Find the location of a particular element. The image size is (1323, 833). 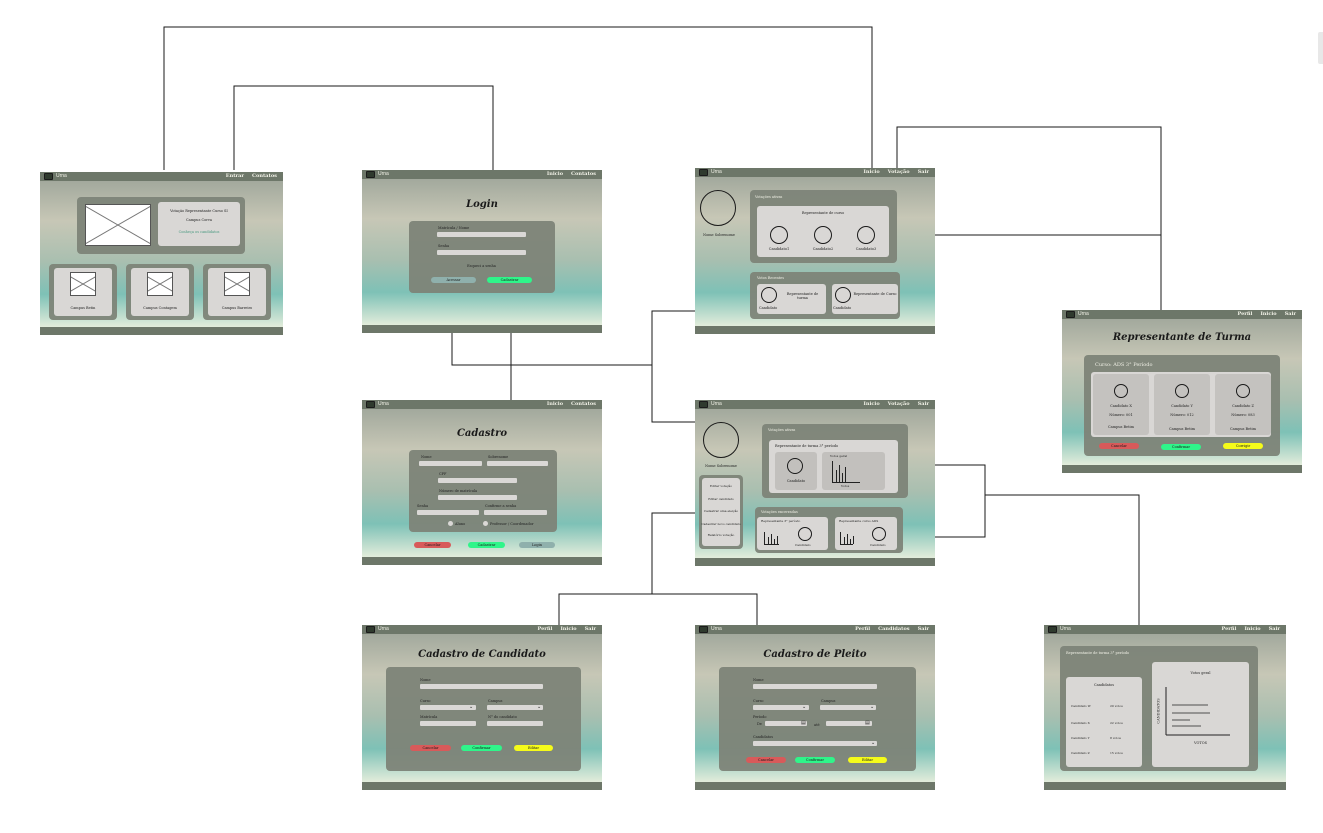

login-button: Login is located at coordinates (537, 545).